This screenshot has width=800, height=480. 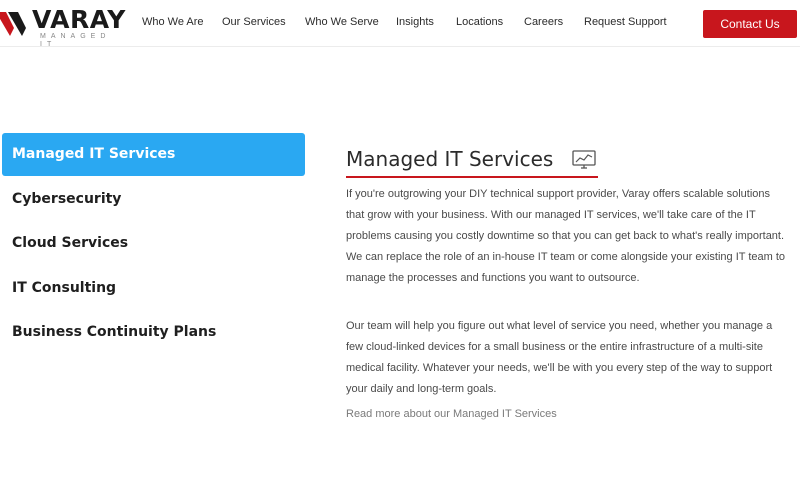 What do you see at coordinates (153, 199) in the screenshot?
I see `sidebar-item-cybersecurity: Cybersecurity` at bounding box center [153, 199].